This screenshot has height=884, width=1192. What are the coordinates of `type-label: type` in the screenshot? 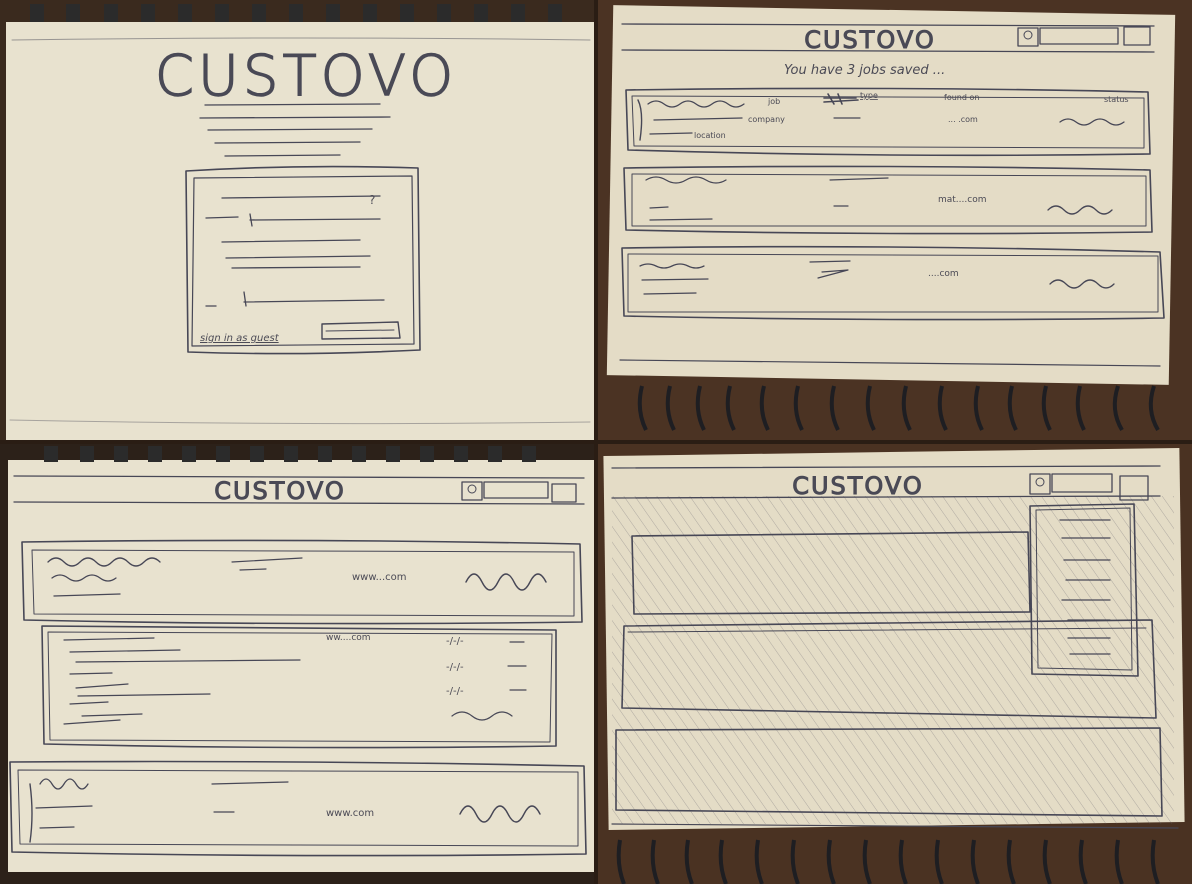 It's located at (869, 95).